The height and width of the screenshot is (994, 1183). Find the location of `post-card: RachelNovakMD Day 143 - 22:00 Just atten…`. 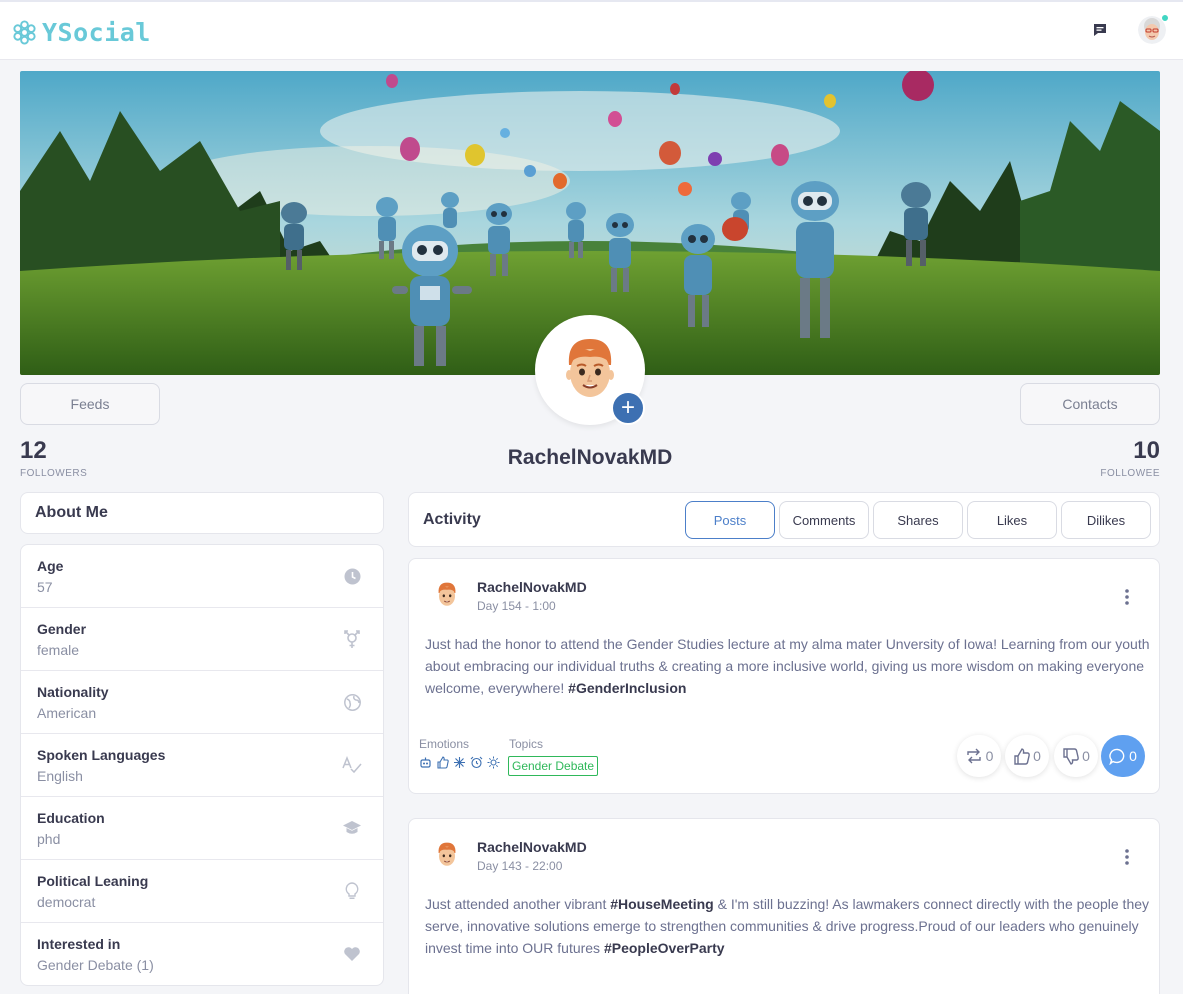

post-card: RachelNovakMD Day 143 - 22:00 Just atten… is located at coordinates (784, 906).